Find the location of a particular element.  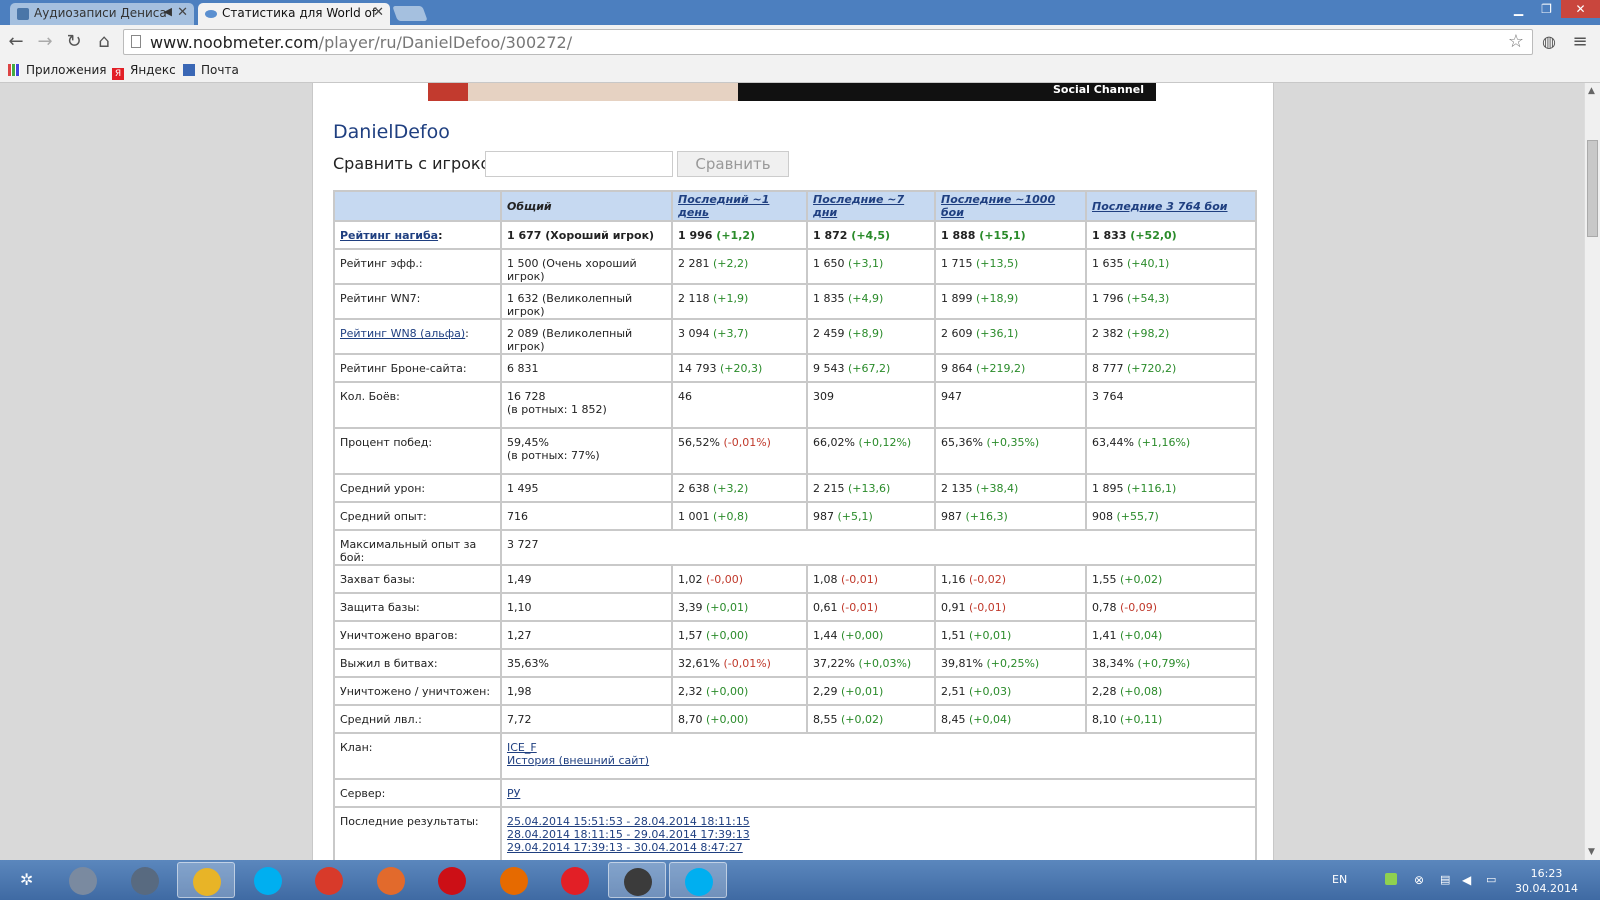

column-header: Последние 3 764 бои is located at coordinates (1171, 206).